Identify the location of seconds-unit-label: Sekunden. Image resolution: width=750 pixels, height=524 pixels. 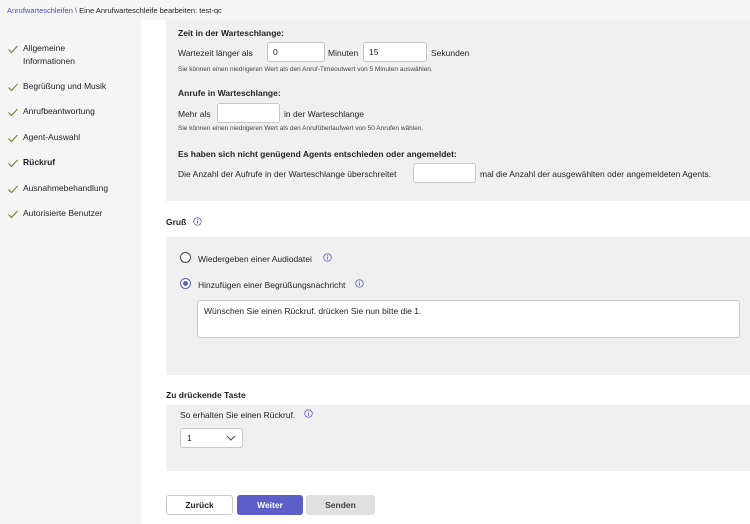
(450, 53).